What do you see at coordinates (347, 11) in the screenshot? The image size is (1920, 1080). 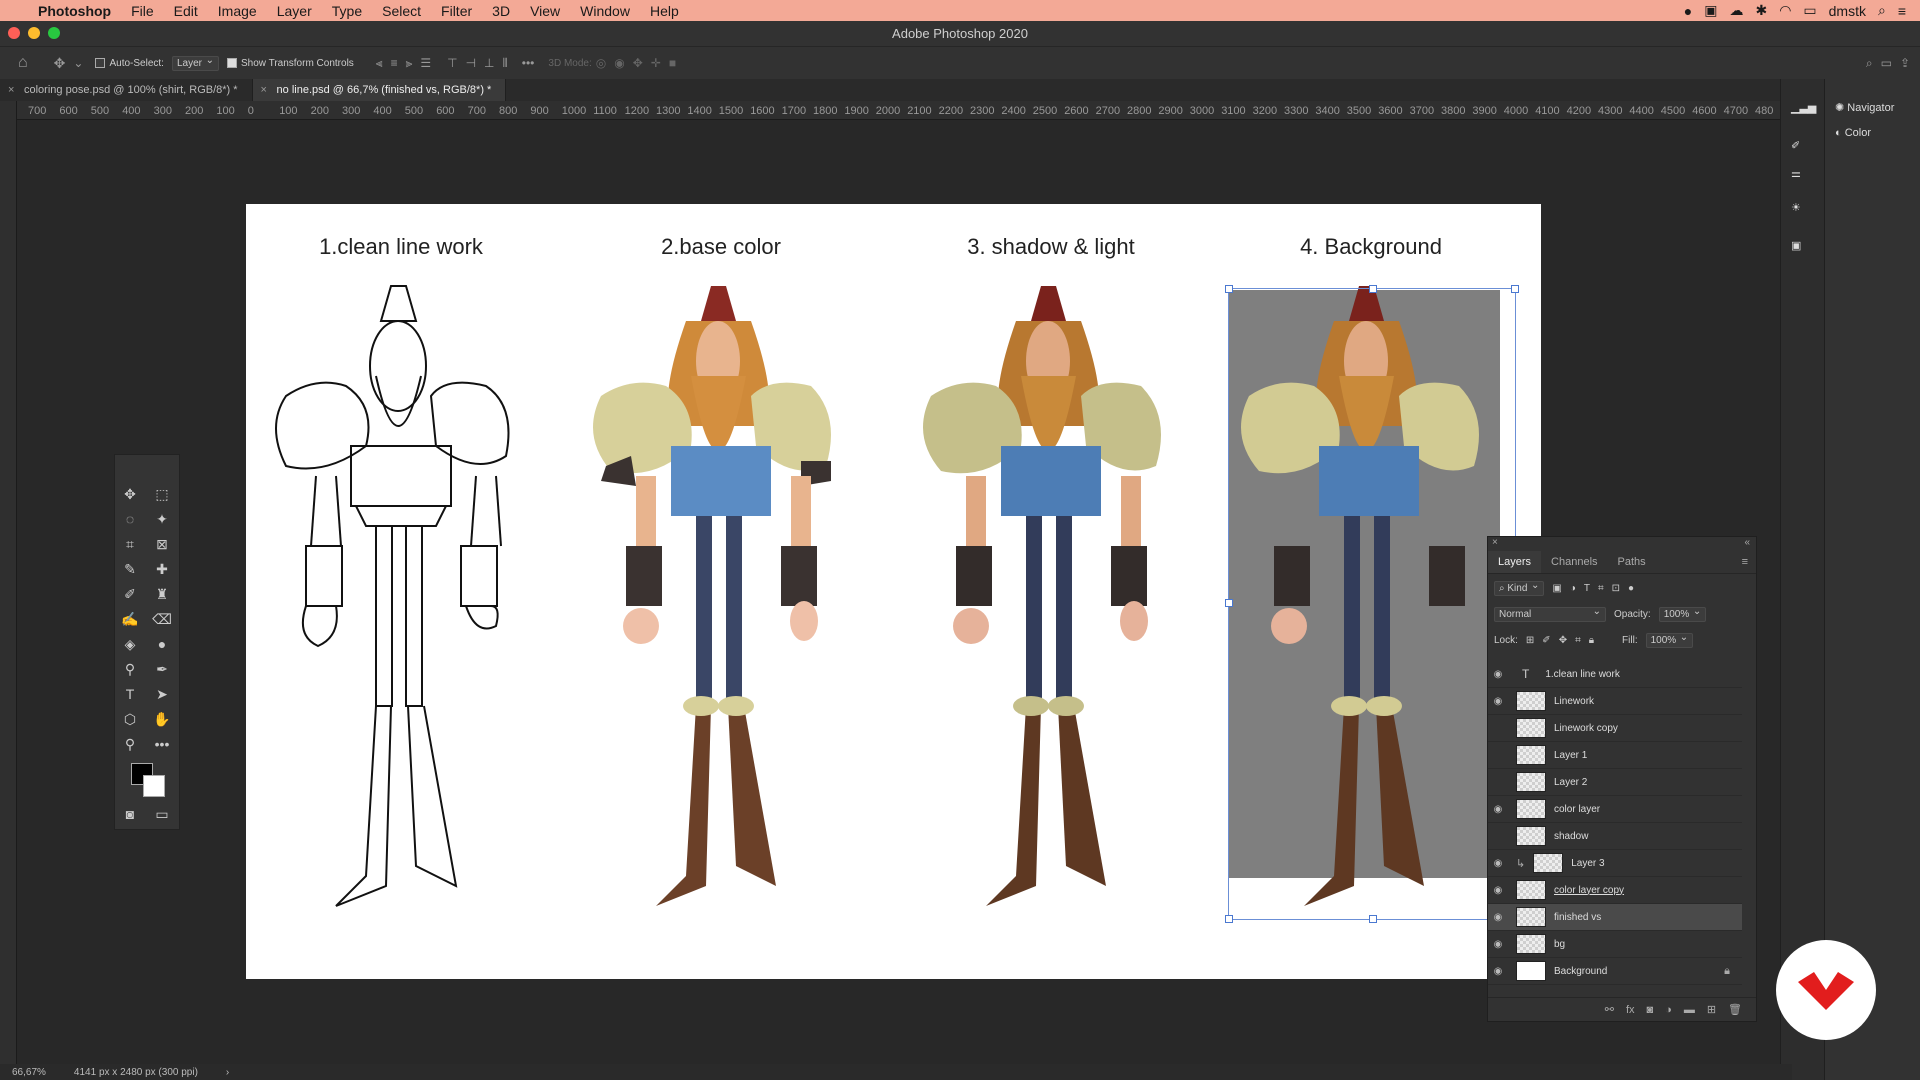 I see `menu-type: Type` at bounding box center [347, 11].